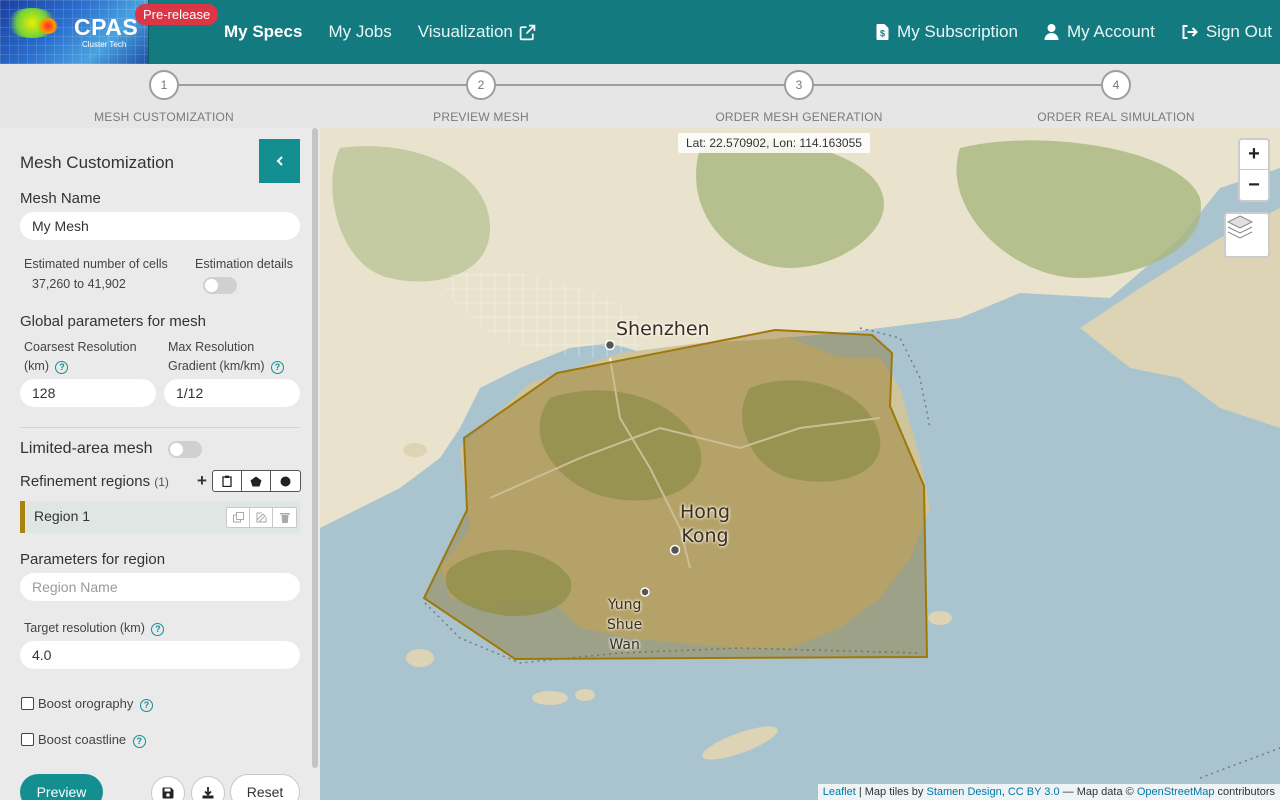 This screenshot has height=800, width=1280. Describe the element at coordinates (27, 703) in the screenshot. I see `boost-orography-checkbox` at that location.